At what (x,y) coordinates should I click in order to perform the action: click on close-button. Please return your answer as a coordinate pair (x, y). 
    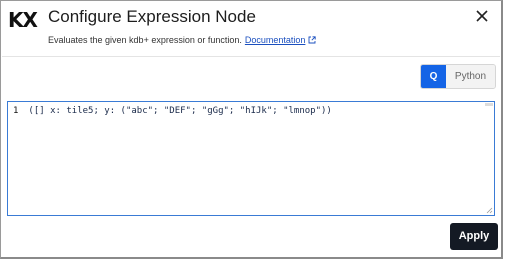
    Looking at the image, I should click on (482, 16).